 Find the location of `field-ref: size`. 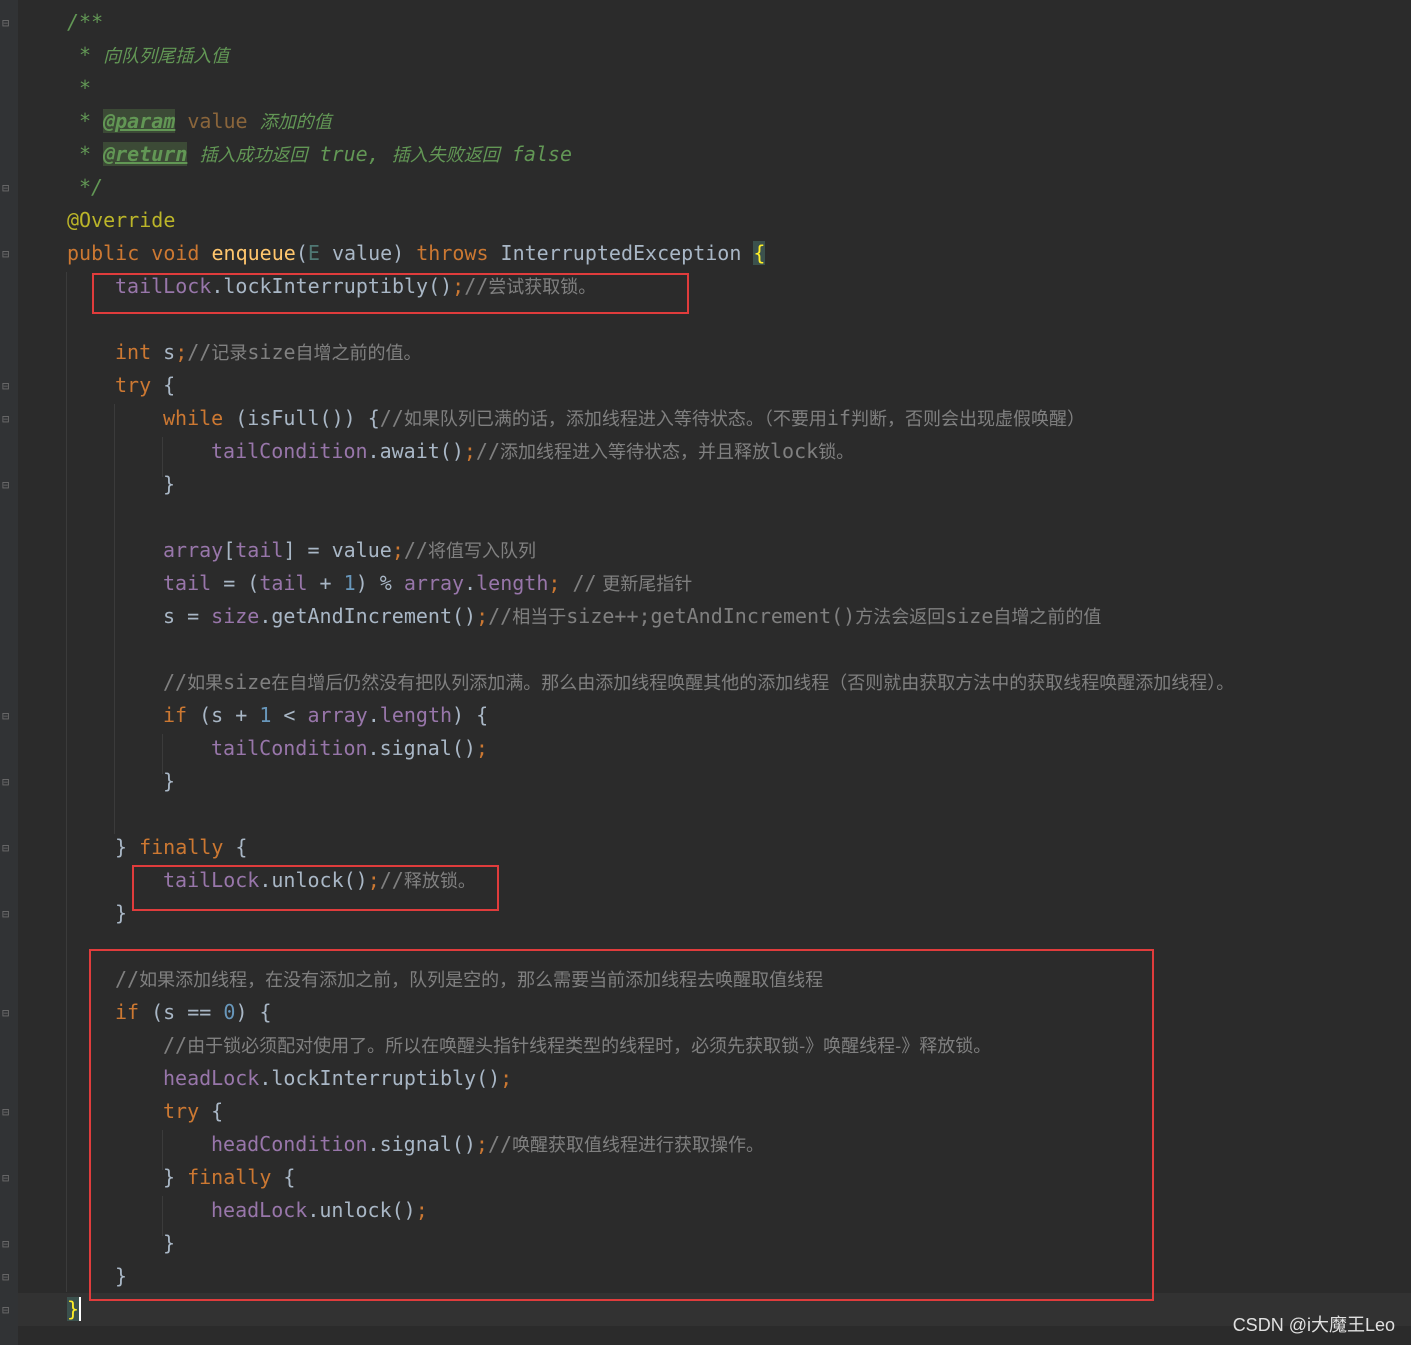

field-ref: size is located at coordinates (235, 616).